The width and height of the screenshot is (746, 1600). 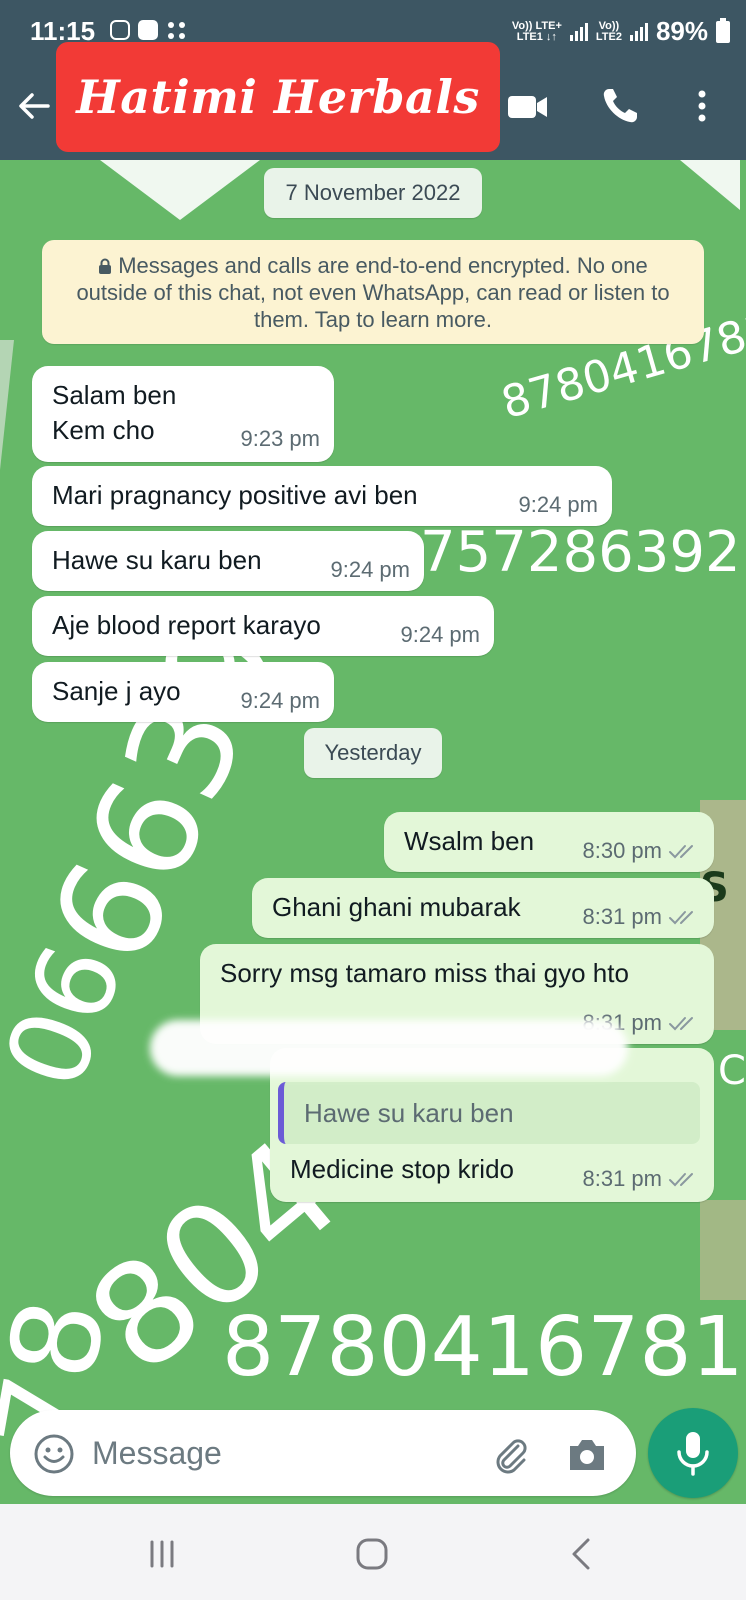 I want to click on message-text: Ghani ghani mubarak, so click(x=396, y=907).